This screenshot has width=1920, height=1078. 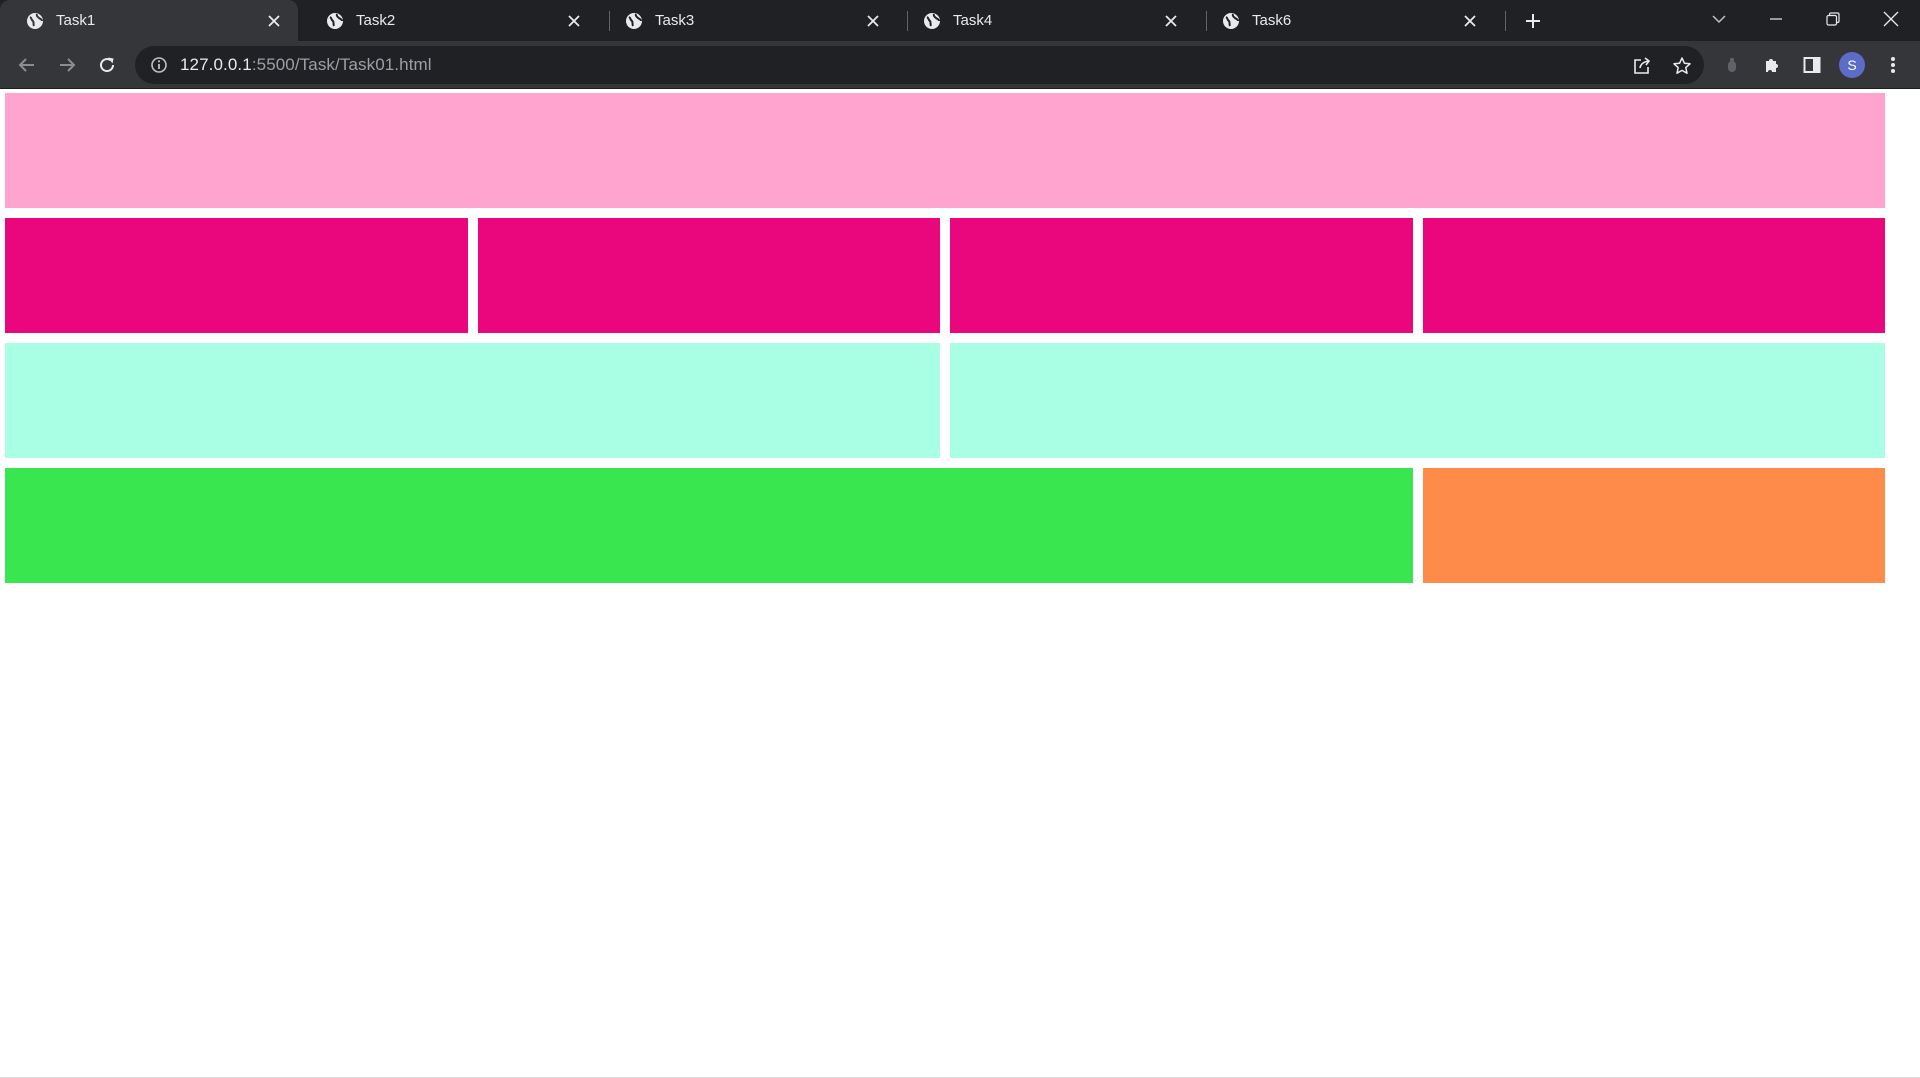 I want to click on share-icon, so click(x=1642, y=65).